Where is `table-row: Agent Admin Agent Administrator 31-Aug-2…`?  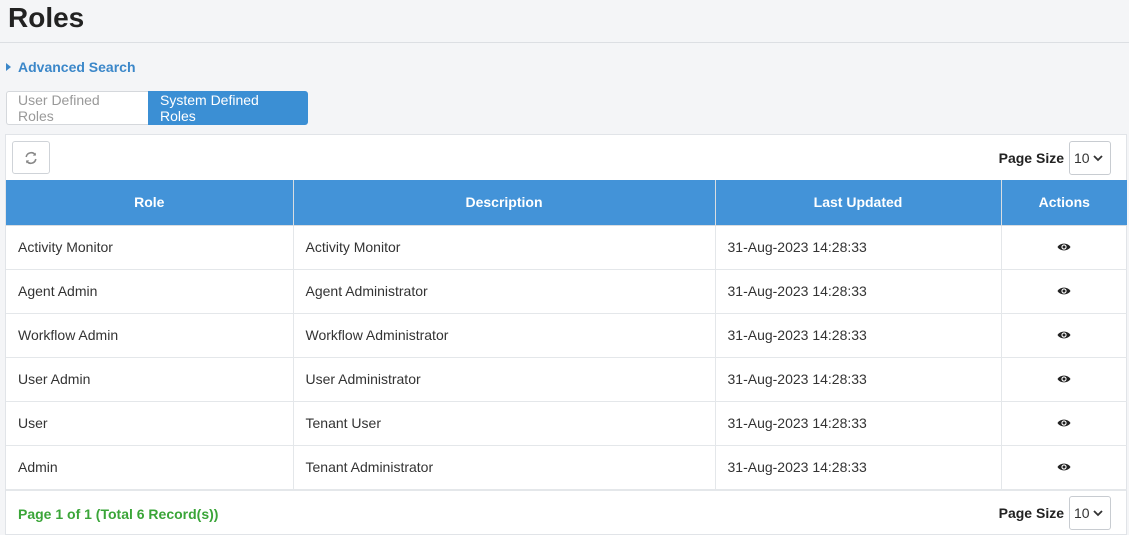 table-row: Agent Admin Agent Administrator 31-Aug-2… is located at coordinates (566, 291).